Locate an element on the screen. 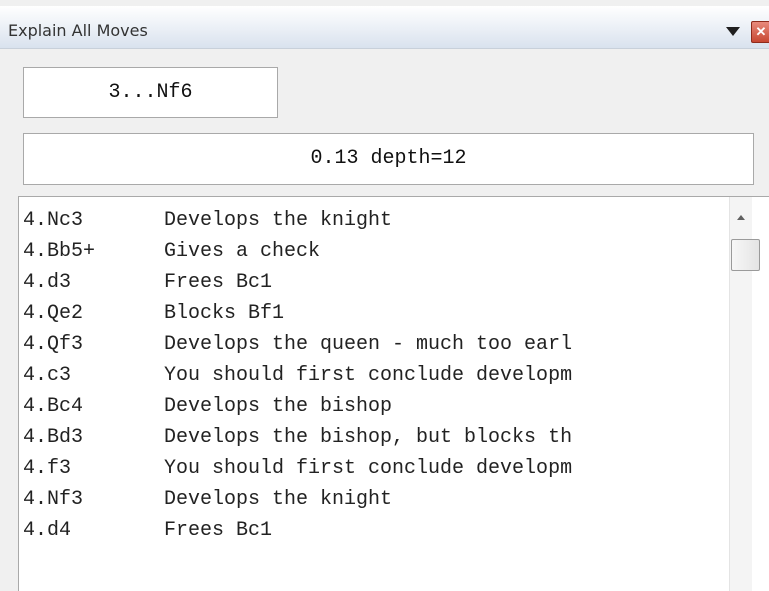 The width and height of the screenshot is (769, 591). move-notation: 4.d3 is located at coordinates (47, 282).